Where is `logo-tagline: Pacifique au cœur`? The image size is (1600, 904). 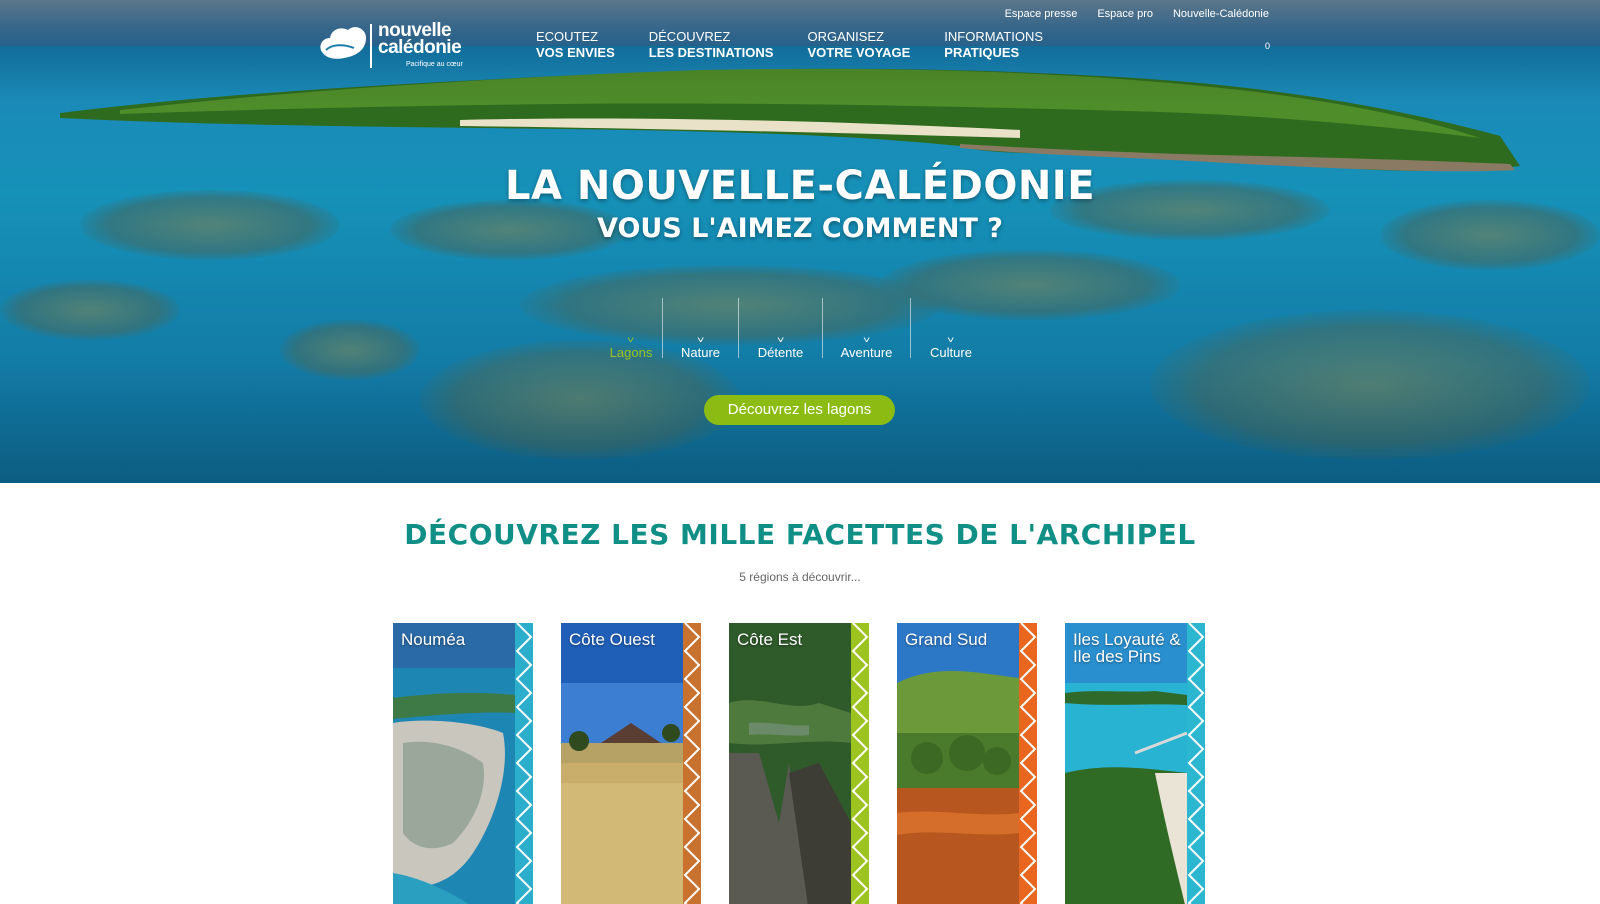 logo-tagline: Pacifique au cœur is located at coordinates (434, 64).